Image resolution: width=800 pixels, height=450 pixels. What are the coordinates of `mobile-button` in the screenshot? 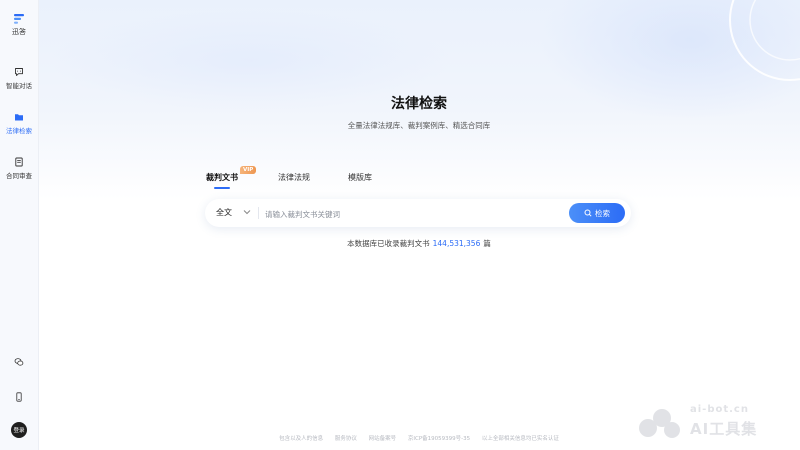 It's located at (19, 396).